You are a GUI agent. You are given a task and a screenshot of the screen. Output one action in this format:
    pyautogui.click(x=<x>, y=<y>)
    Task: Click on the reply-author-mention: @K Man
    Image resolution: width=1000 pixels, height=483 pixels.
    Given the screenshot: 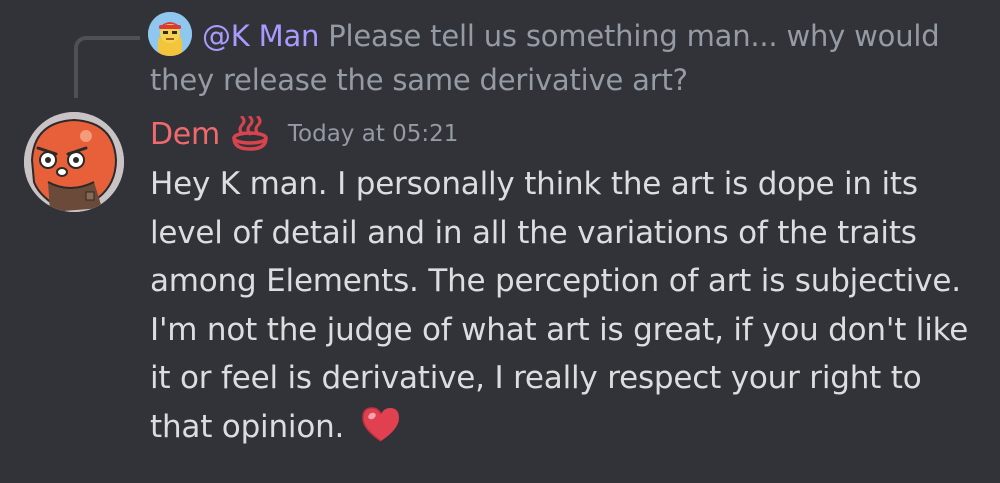 What is the action you would take?
    pyautogui.click(x=260, y=36)
    